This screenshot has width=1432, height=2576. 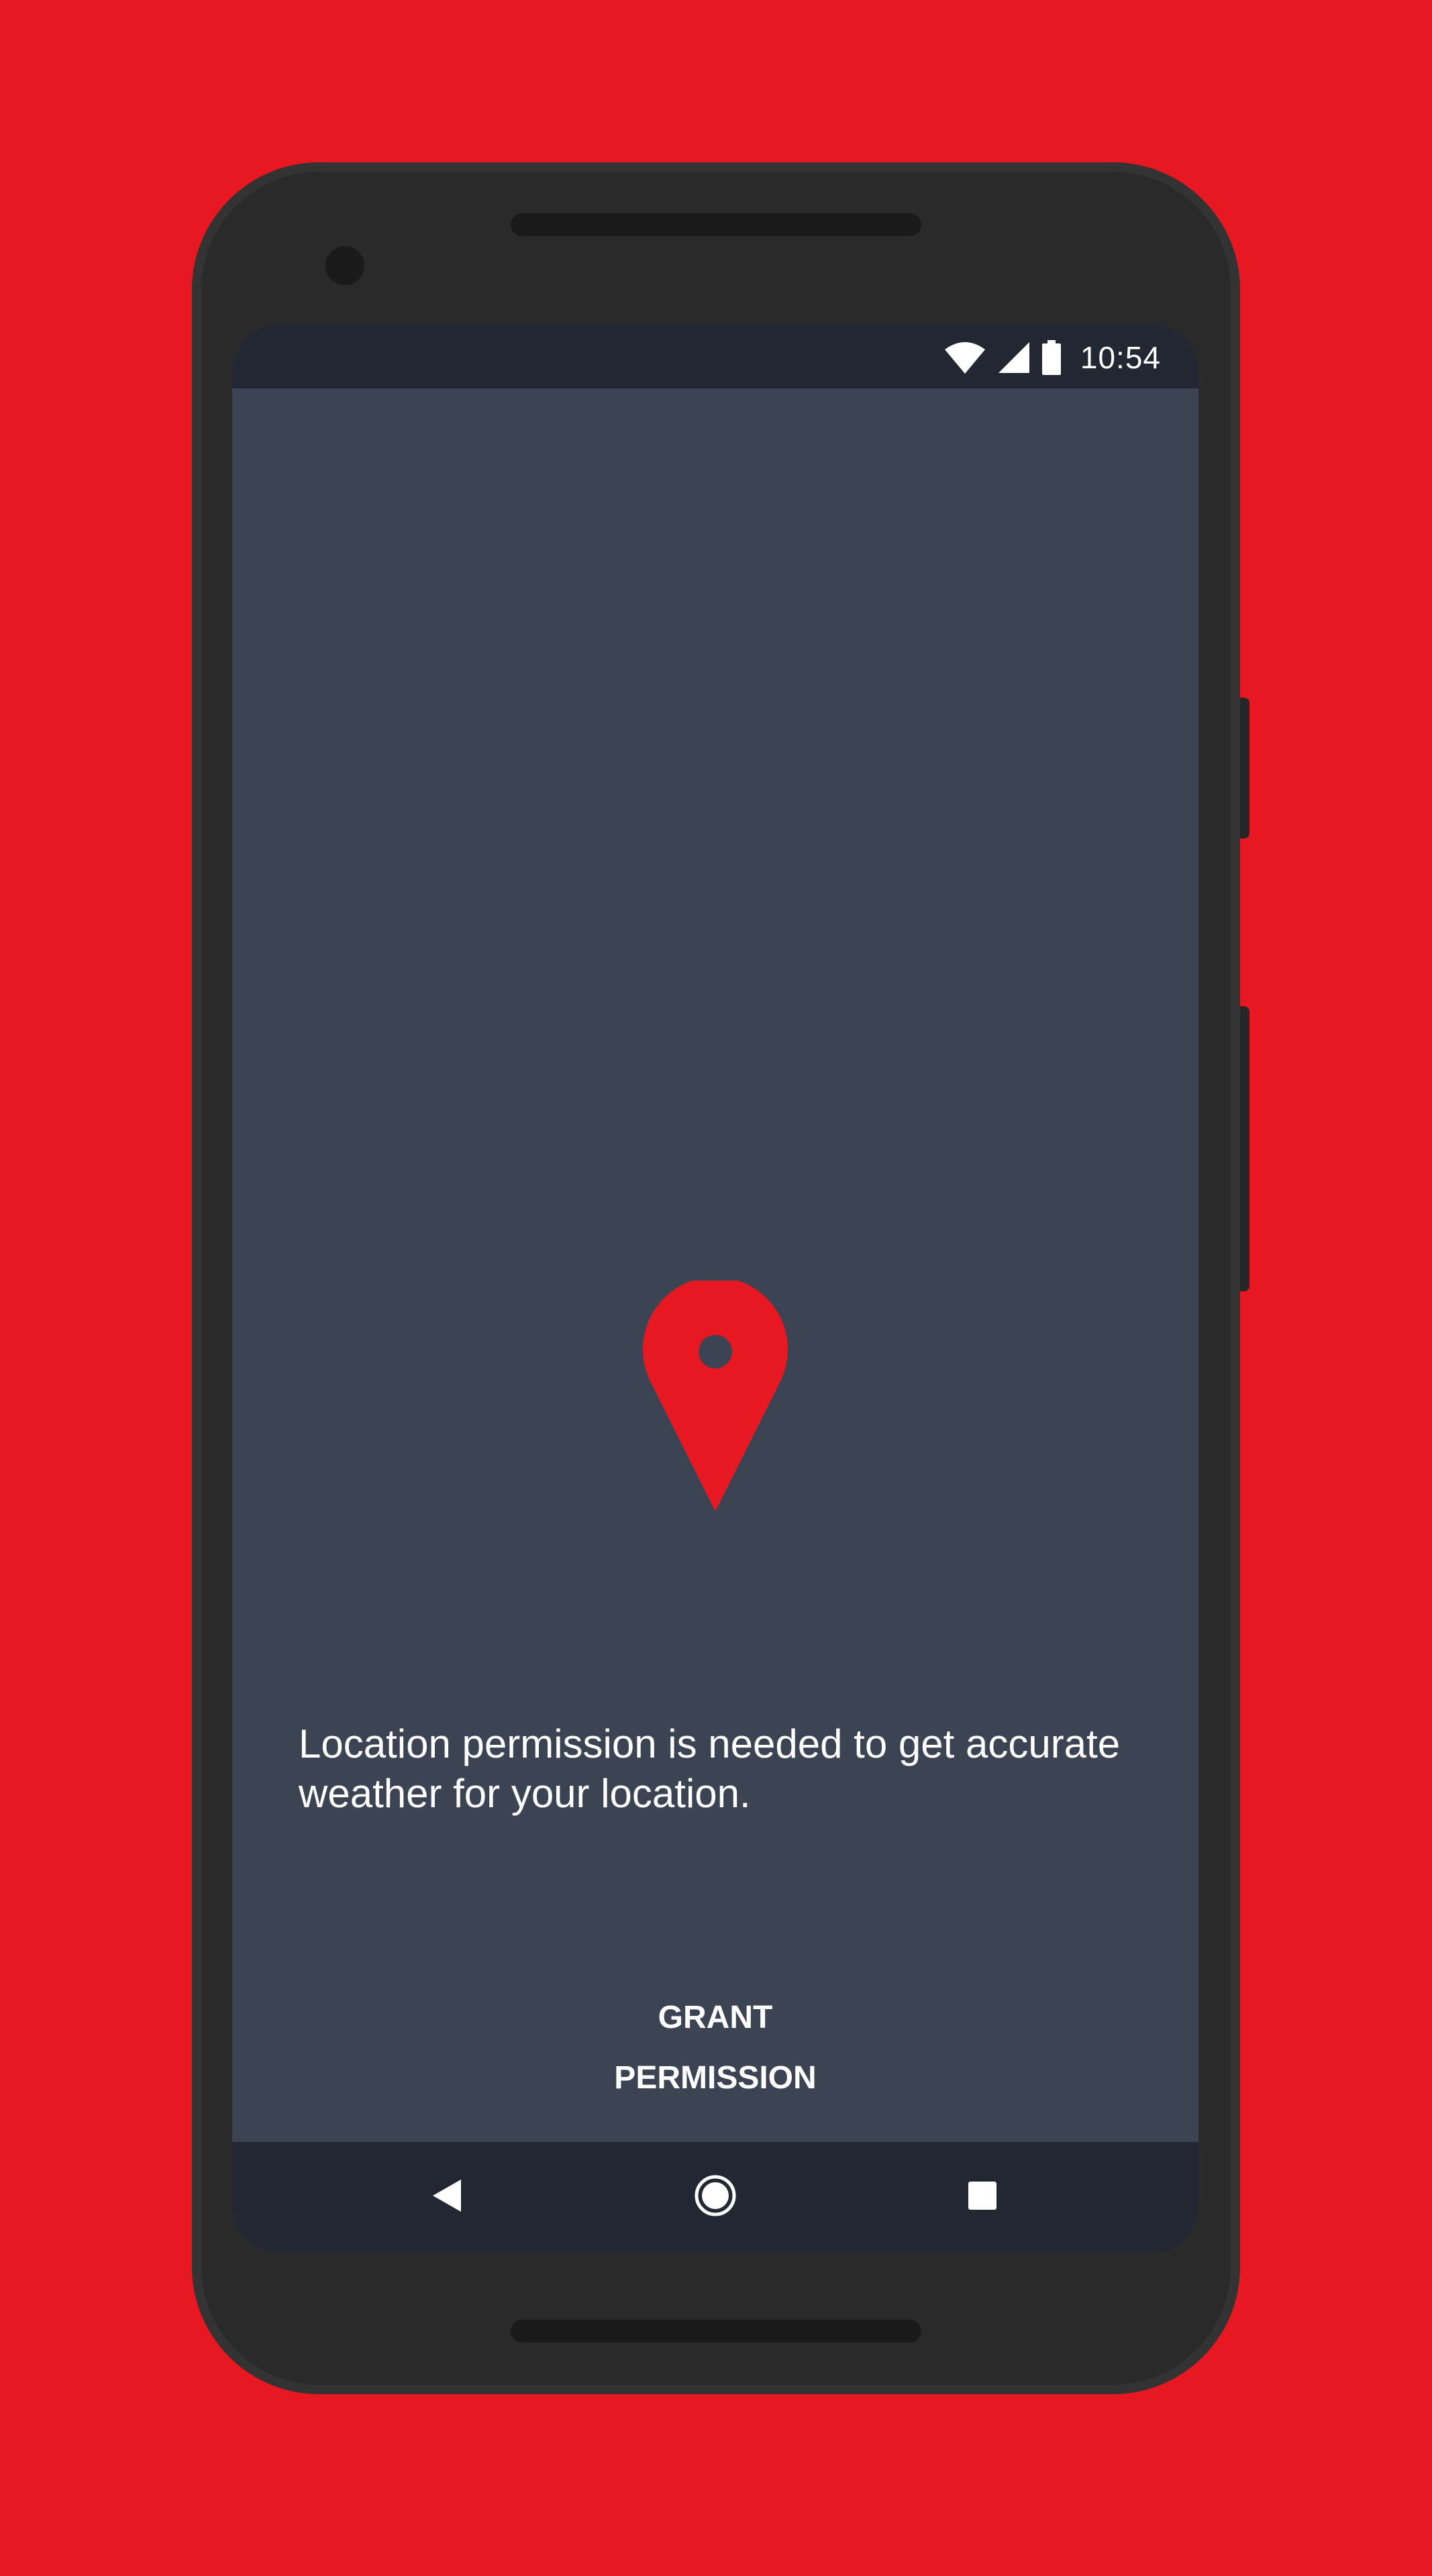 I want to click on volume-button, so click(x=1244, y=1148).